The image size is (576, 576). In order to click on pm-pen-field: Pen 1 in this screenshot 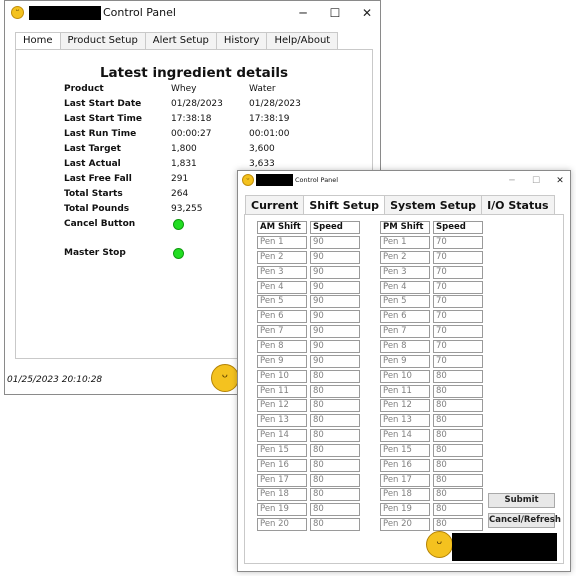, I will do `click(405, 242)`.